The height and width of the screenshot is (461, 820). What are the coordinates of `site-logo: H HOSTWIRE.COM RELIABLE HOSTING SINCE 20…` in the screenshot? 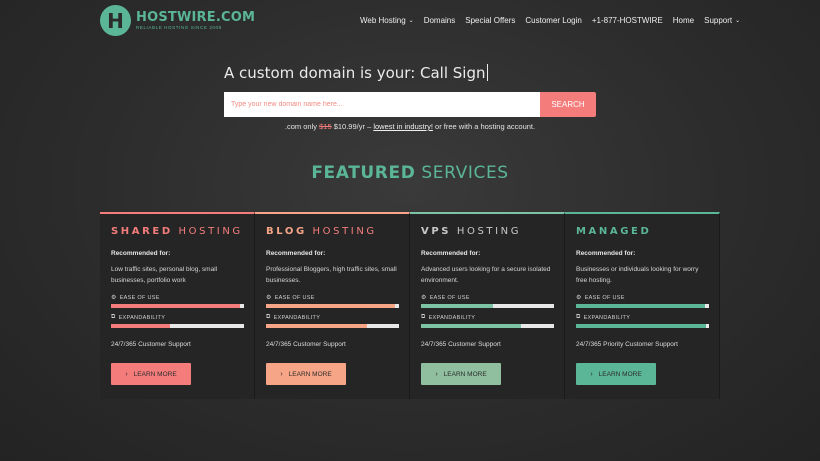 It's located at (177, 20).